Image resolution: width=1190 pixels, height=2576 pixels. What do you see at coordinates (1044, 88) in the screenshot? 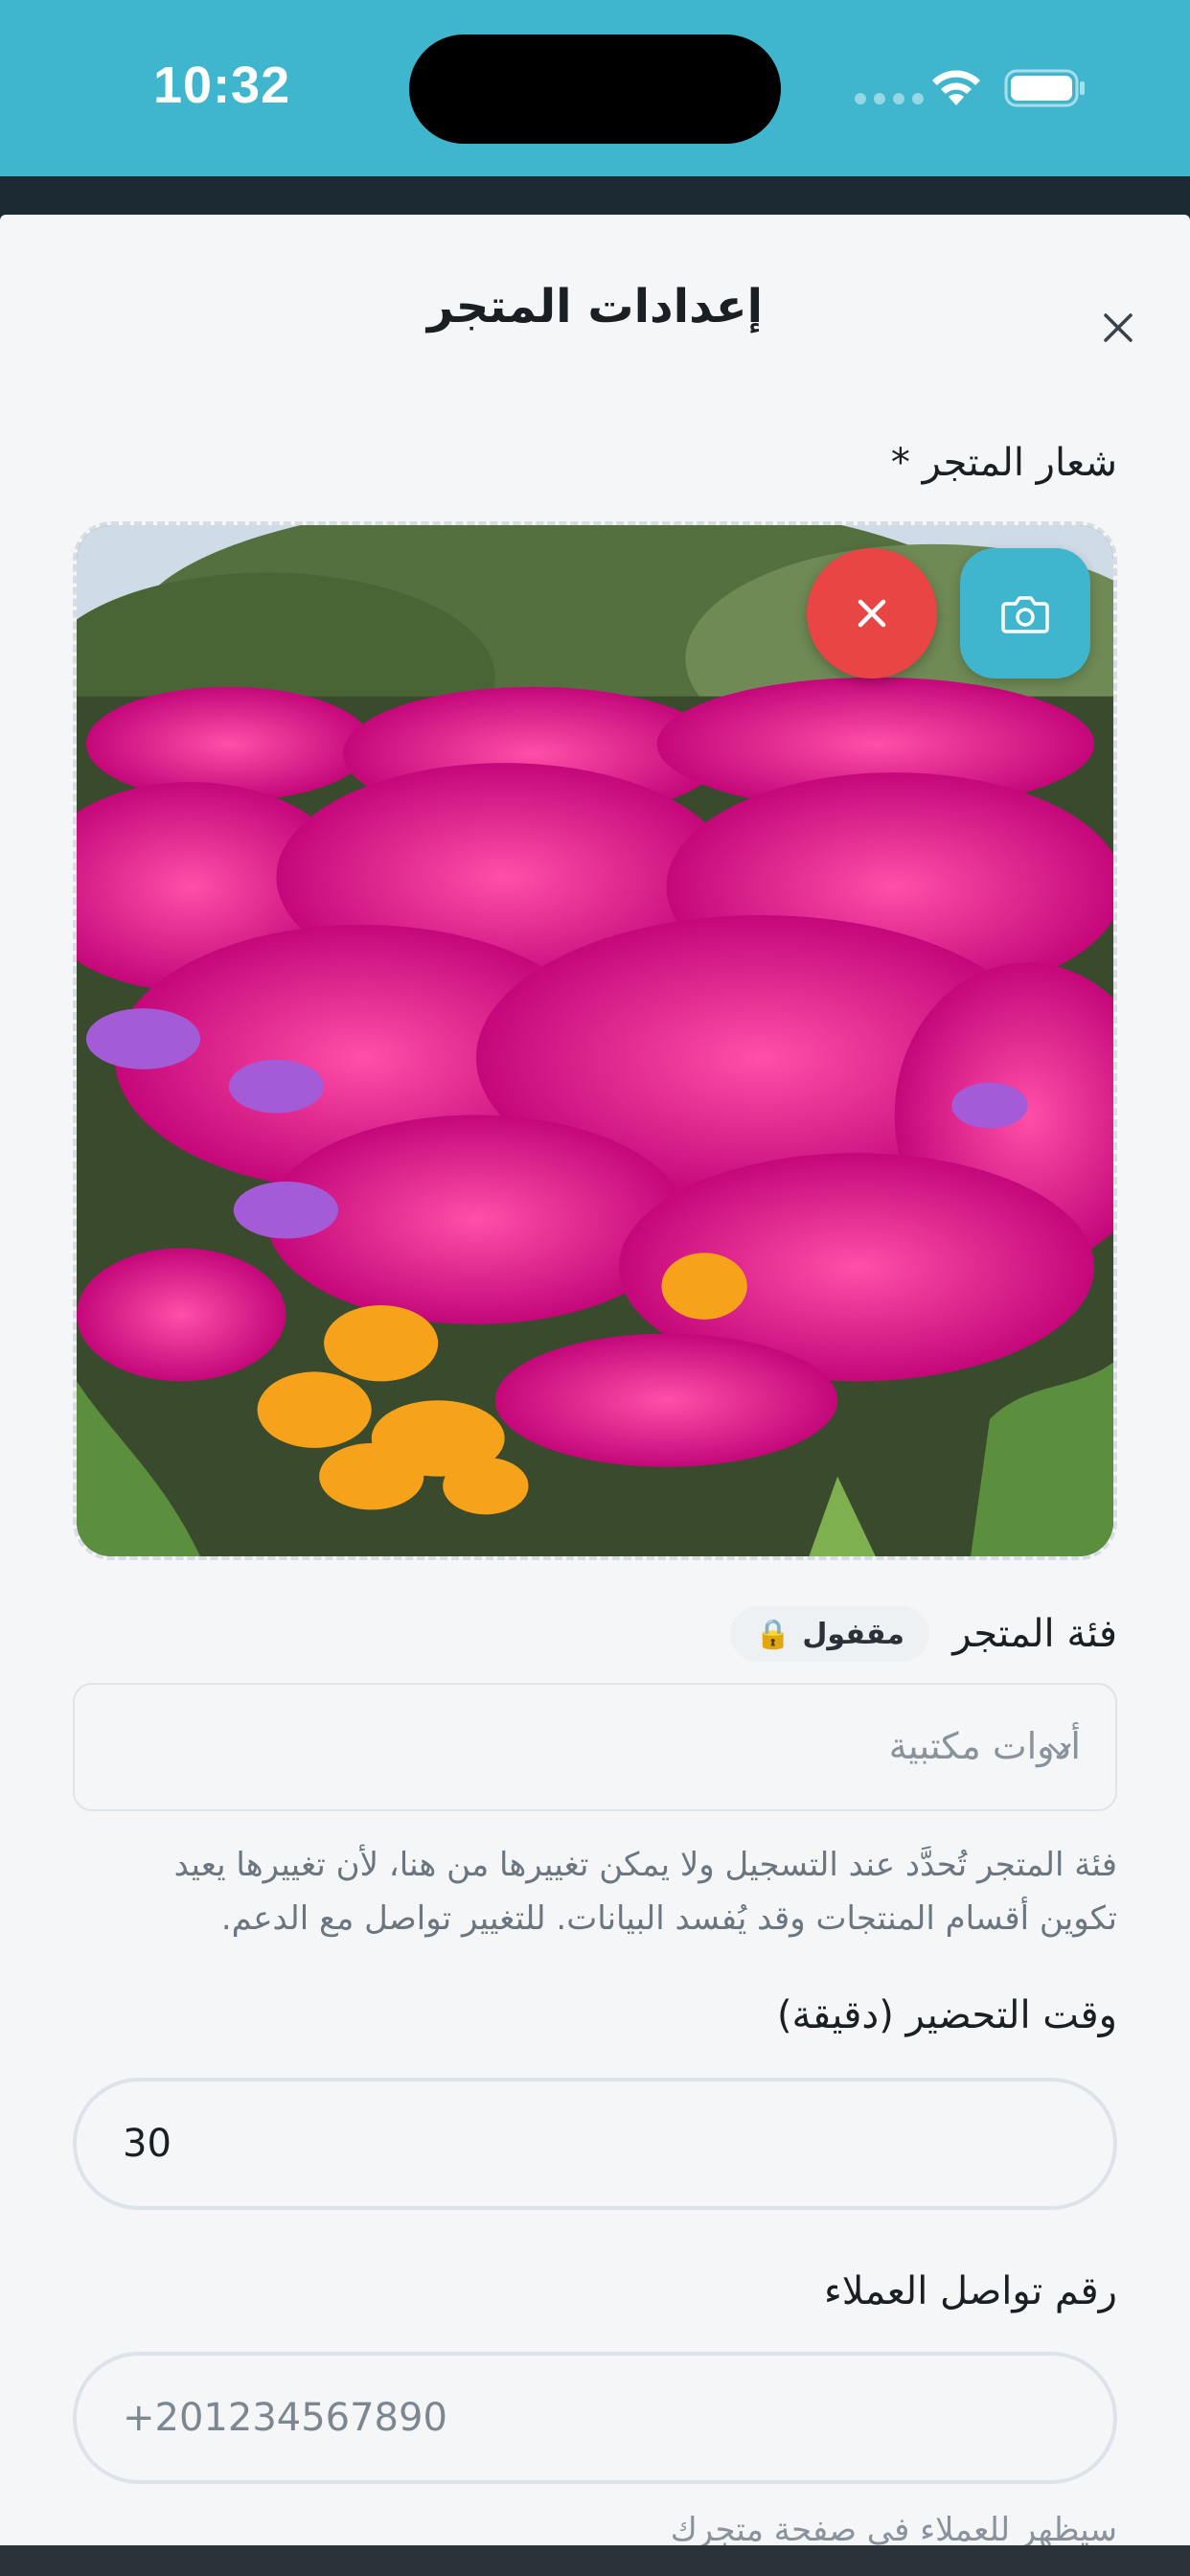
I see `battery-icon` at bounding box center [1044, 88].